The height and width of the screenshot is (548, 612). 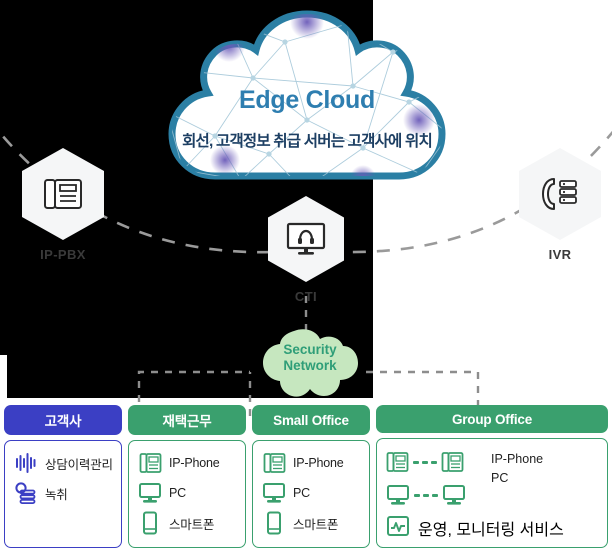 I want to click on column-header-small-office: Small Office, so click(x=311, y=420).